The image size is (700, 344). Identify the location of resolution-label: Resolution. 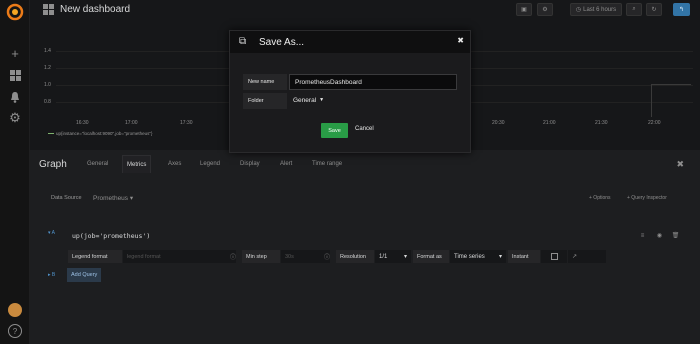
(355, 256).